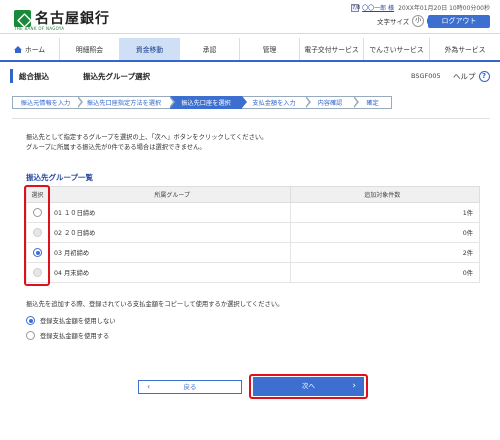 The width and height of the screenshot is (500, 440). Describe the element at coordinates (169, 232) in the screenshot. I see `group-name: 02 ２０日締め` at that location.